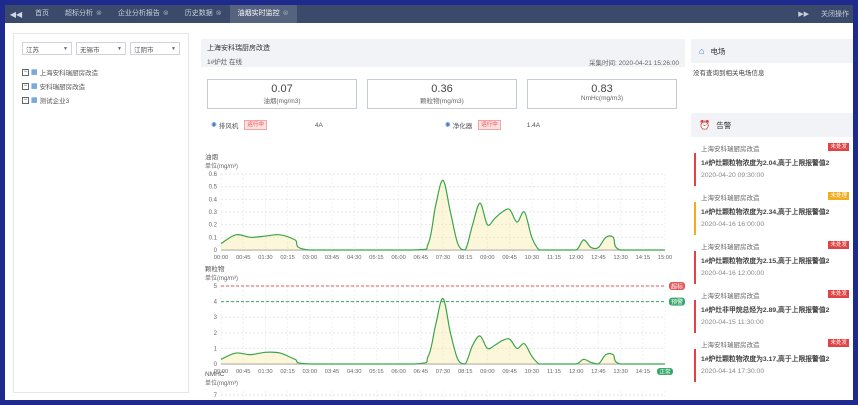 The width and height of the screenshot is (858, 405). What do you see at coordinates (213, 238) in the screenshot?
I see `y-tick-label: 0.1` at bounding box center [213, 238].